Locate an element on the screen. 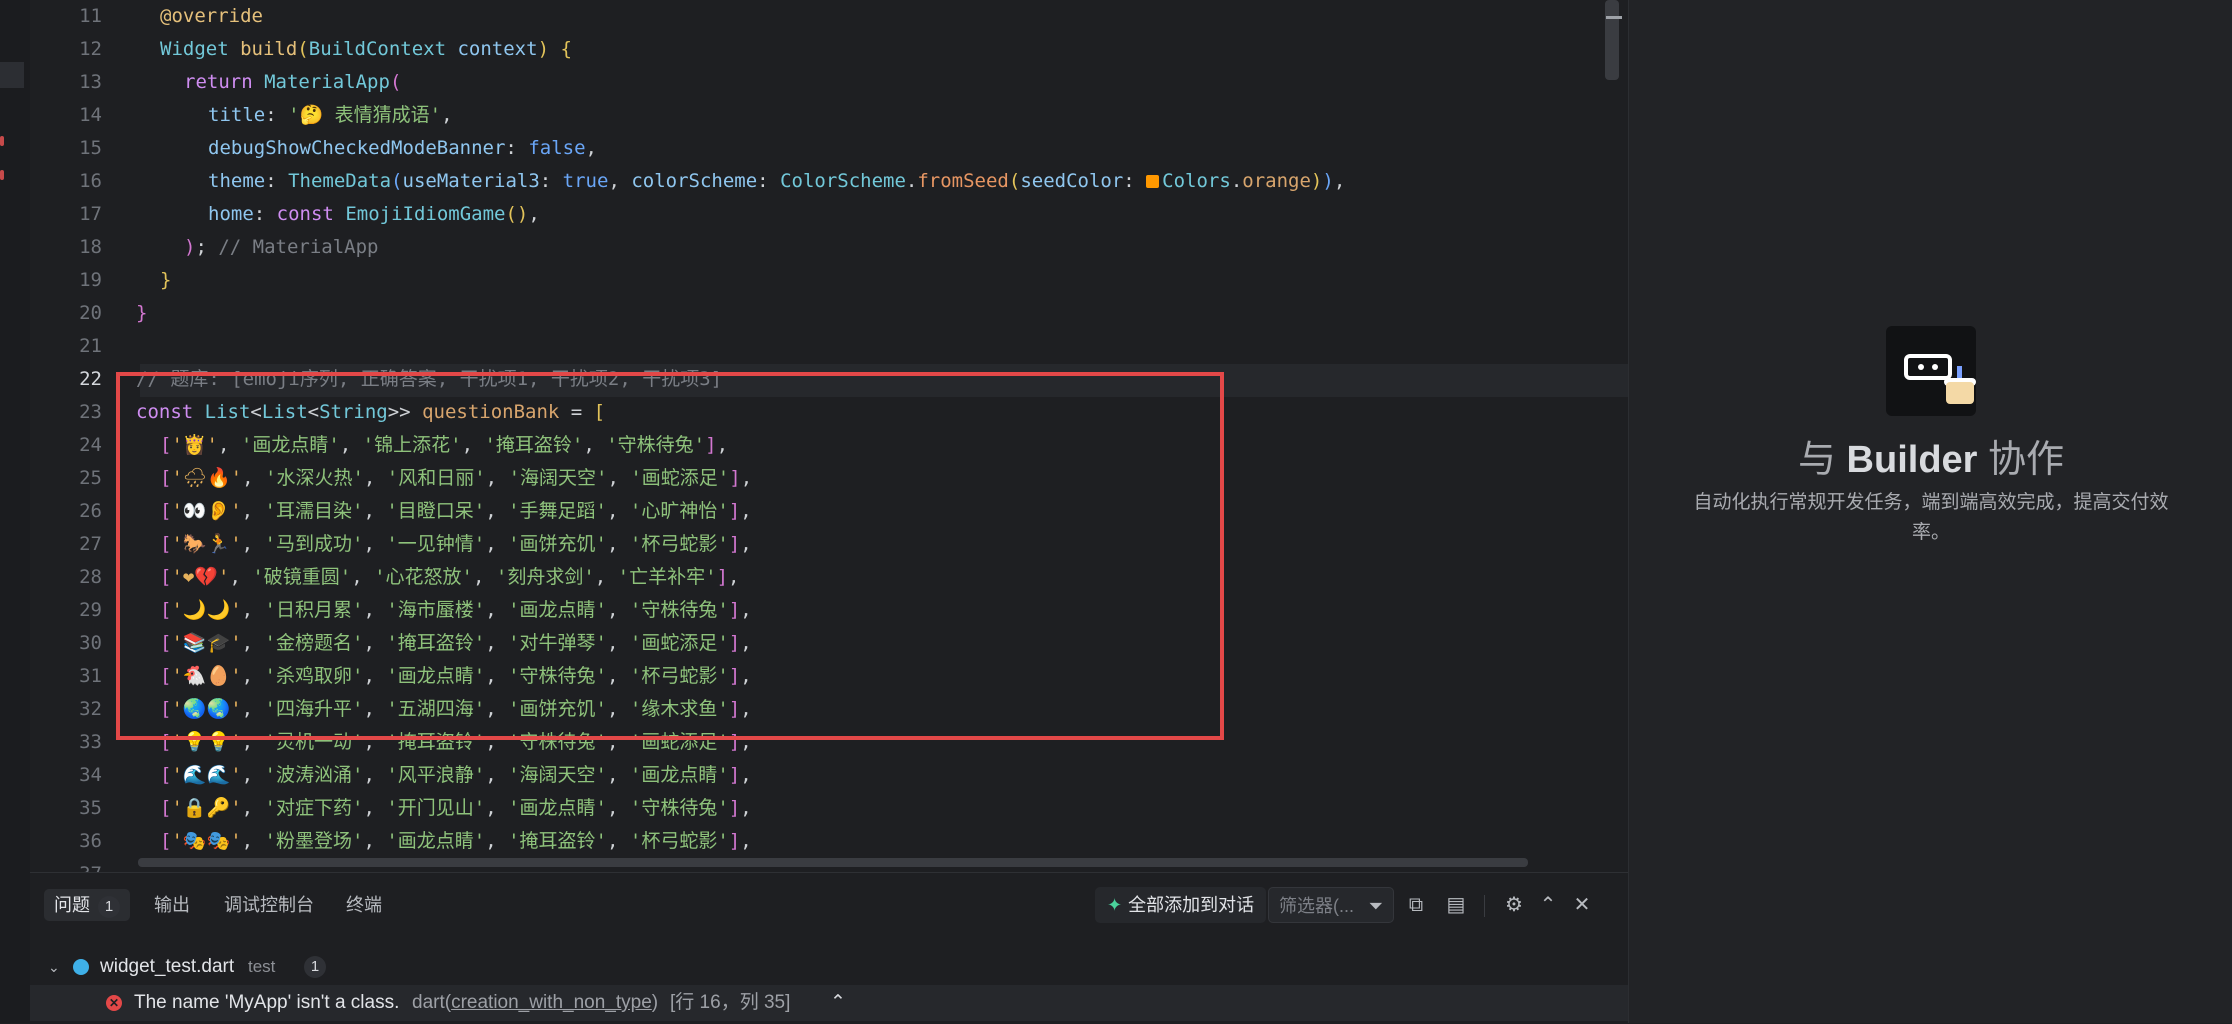  error-message: The name 'MyApp' isn't a class. is located at coordinates (267, 1002).